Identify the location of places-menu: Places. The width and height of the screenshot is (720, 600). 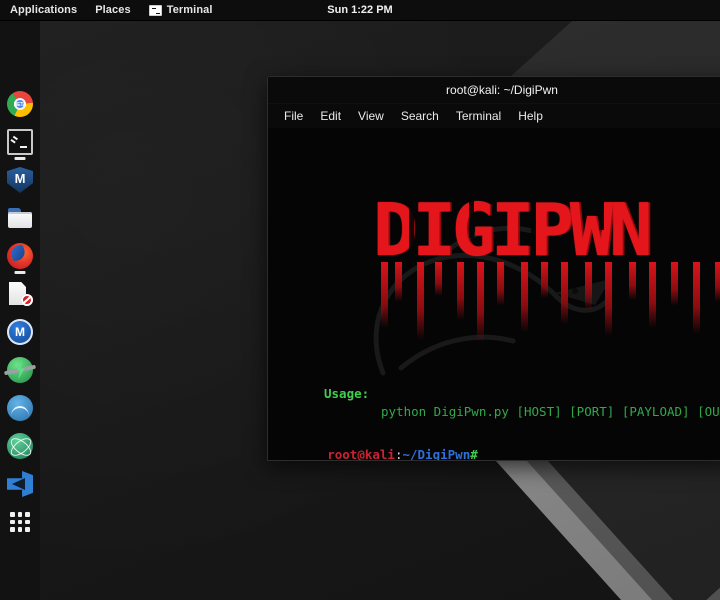
(112, 10).